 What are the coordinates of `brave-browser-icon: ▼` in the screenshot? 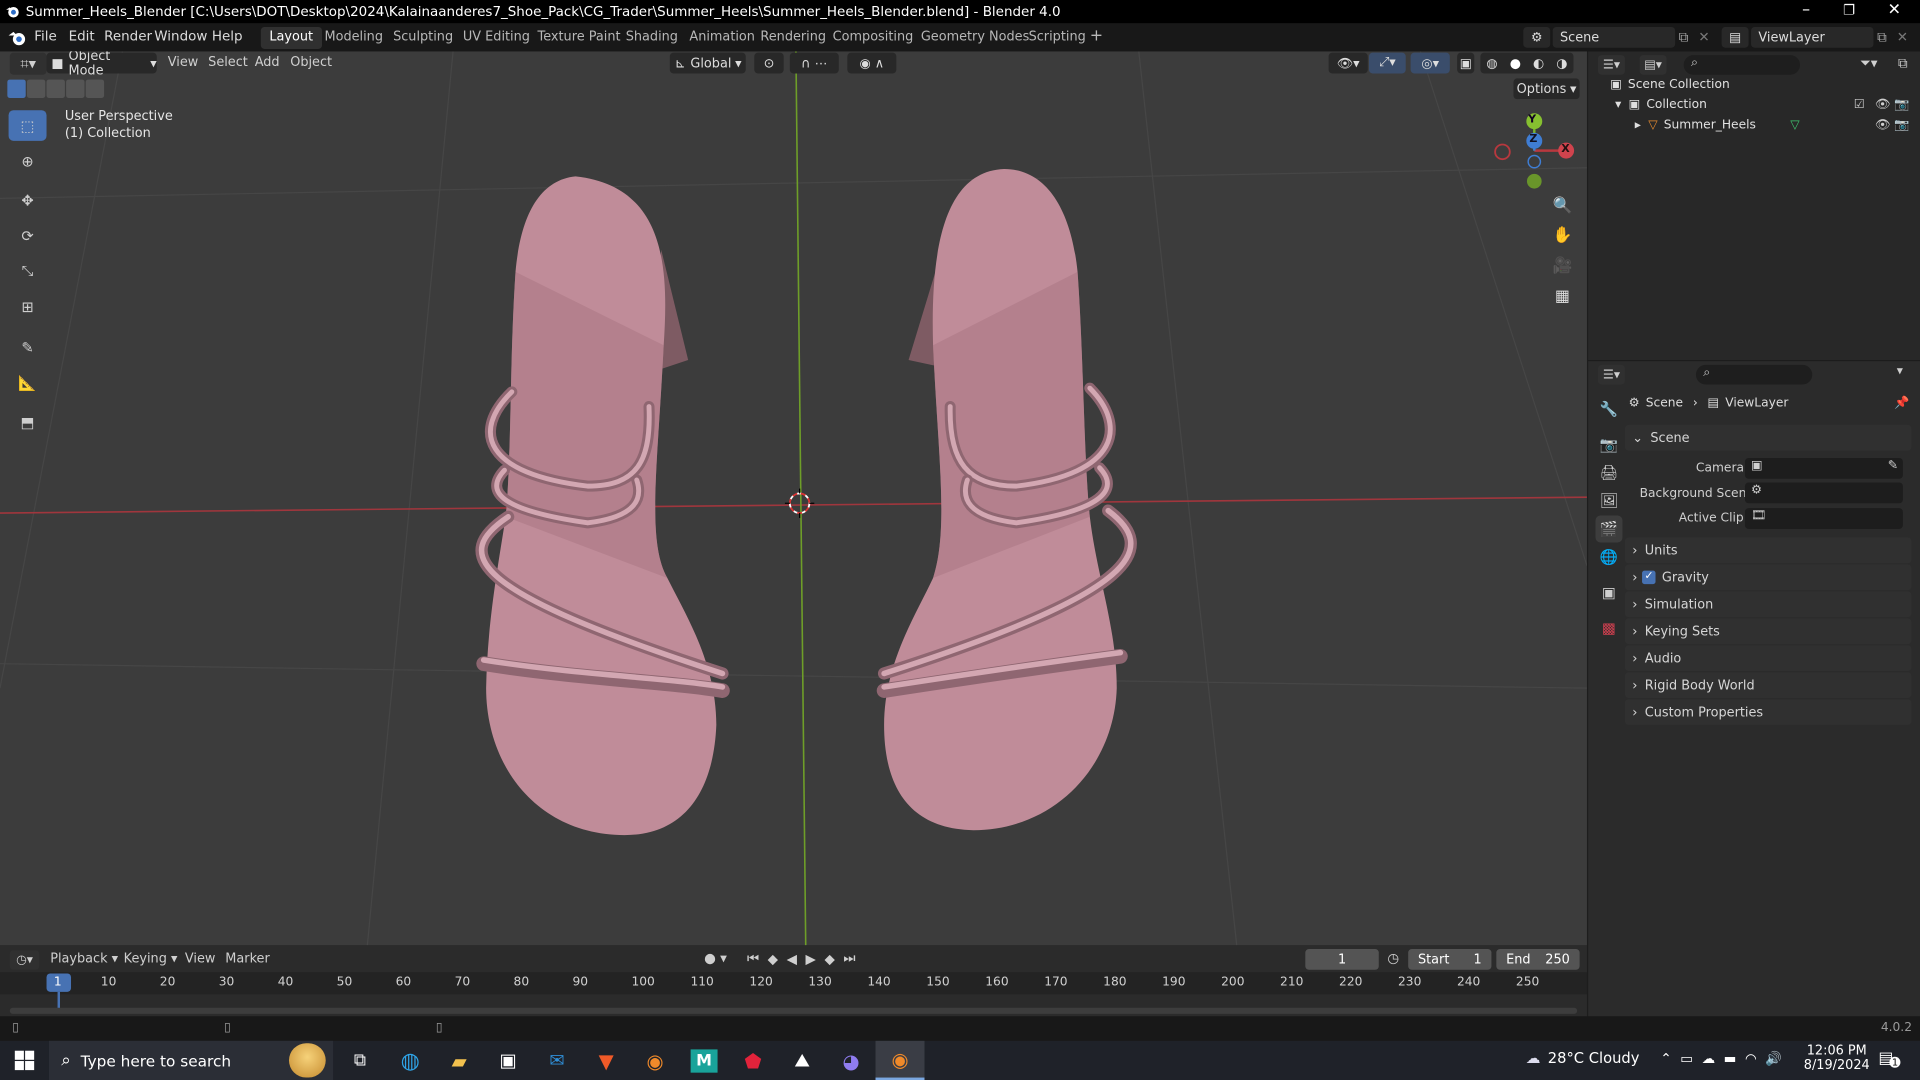 It's located at (606, 1060).